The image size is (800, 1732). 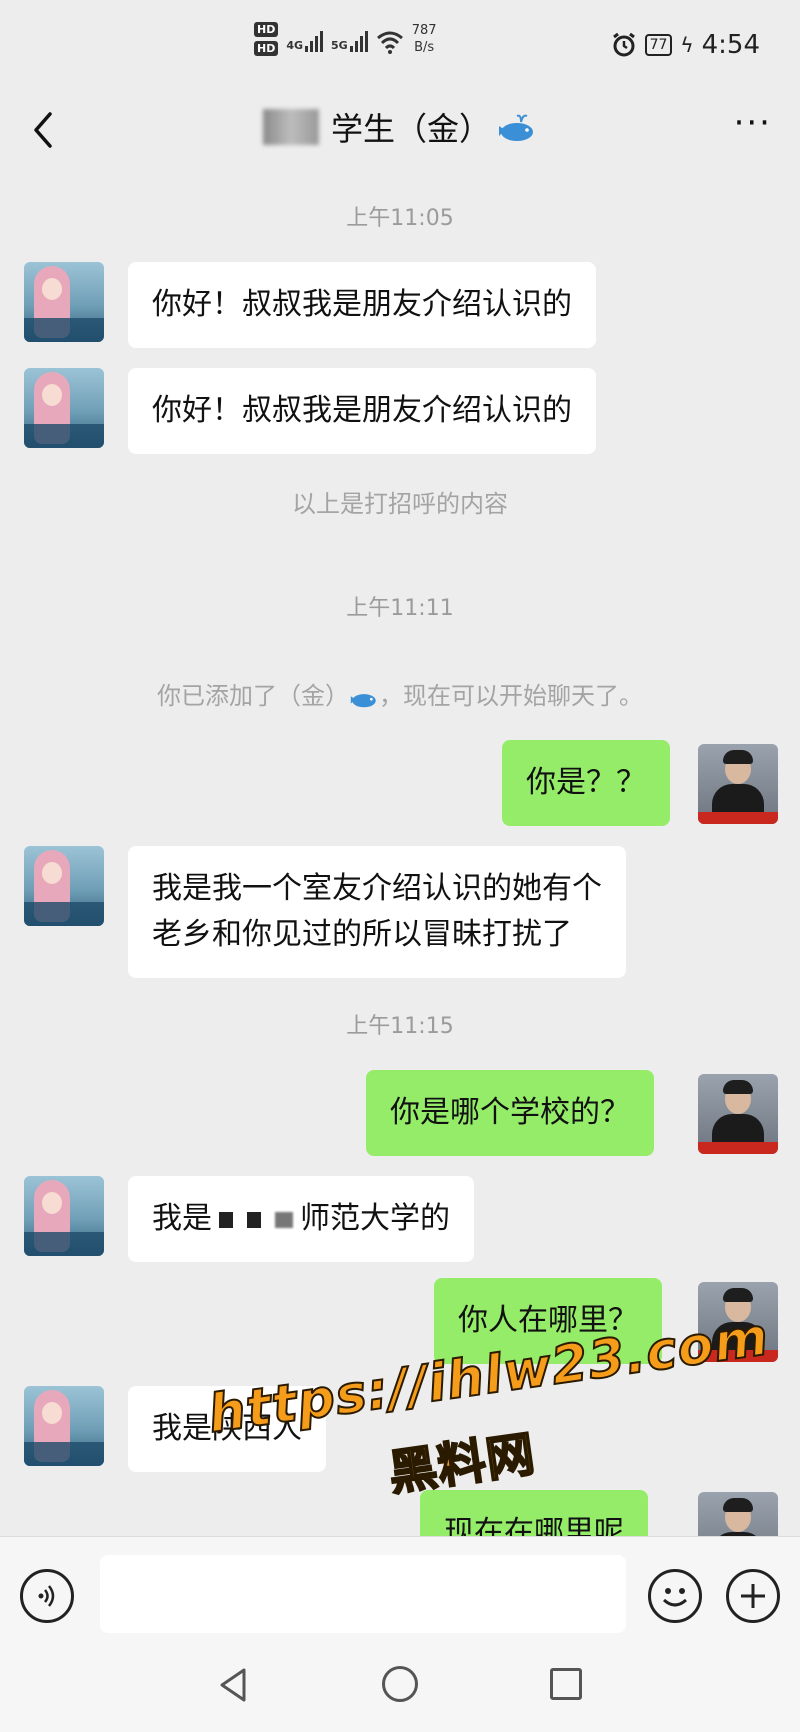 What do you see at coordinates (253, 696) in the screenshot?
I see `system-text: 你已添加了（金）` at bounding box center [253, 696].